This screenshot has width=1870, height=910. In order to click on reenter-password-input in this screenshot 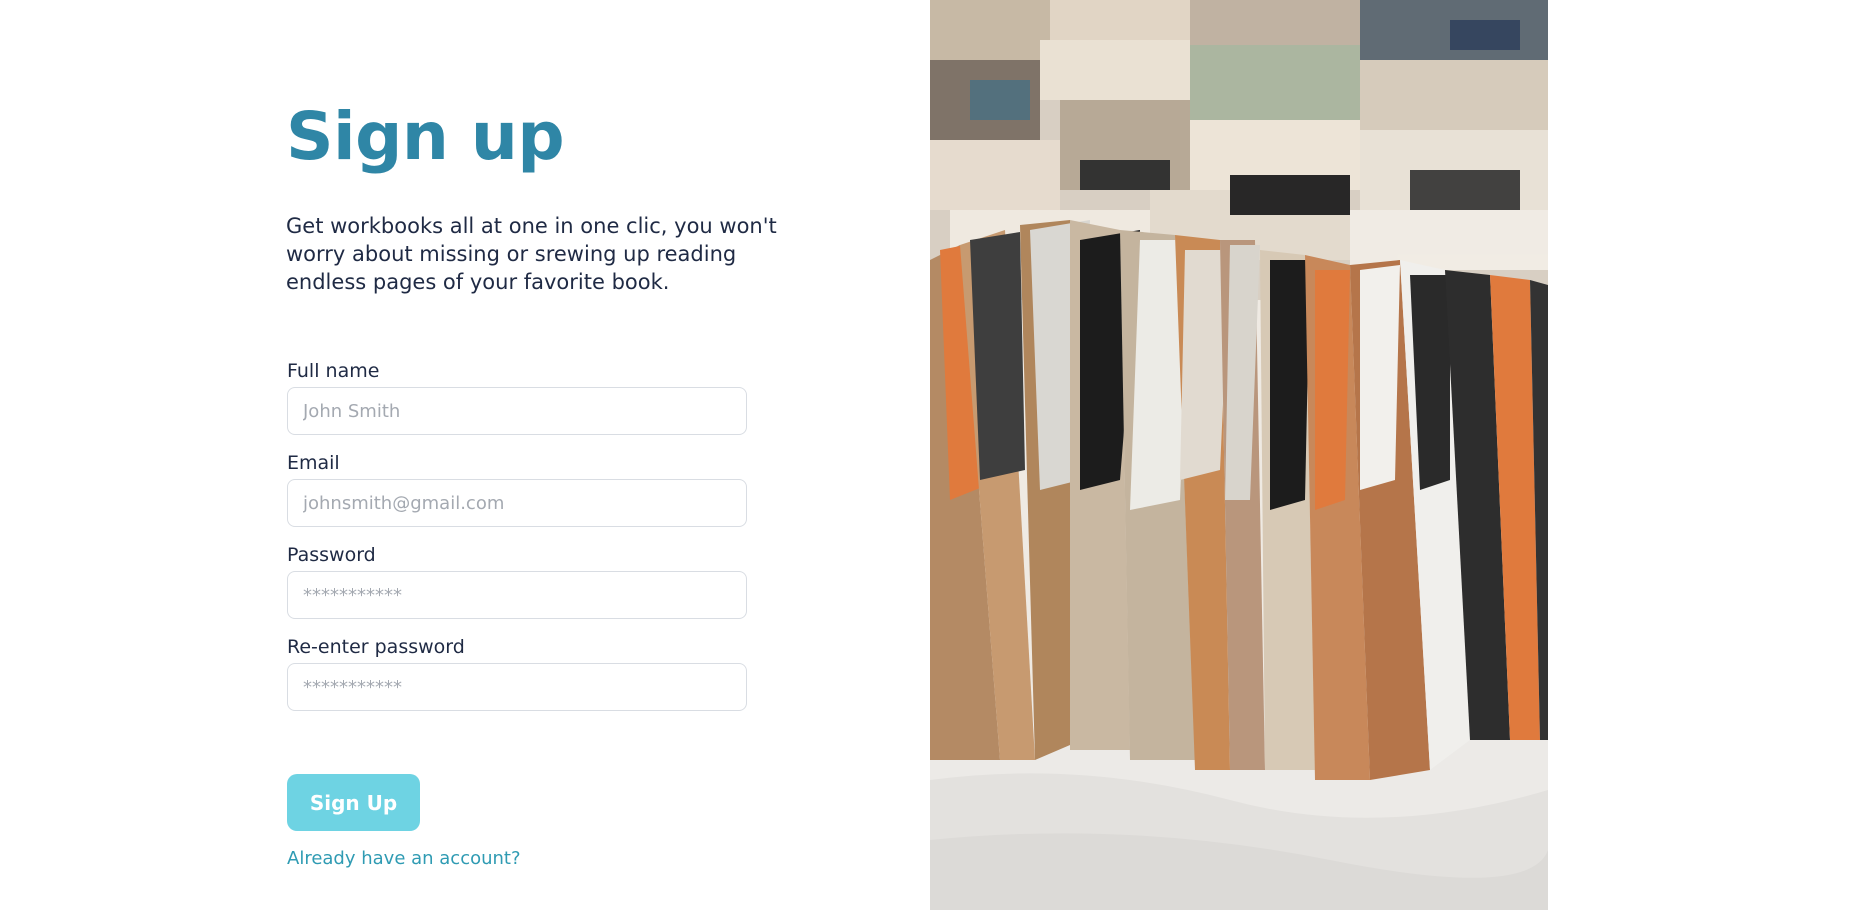, I will do `click(517, 687)`.